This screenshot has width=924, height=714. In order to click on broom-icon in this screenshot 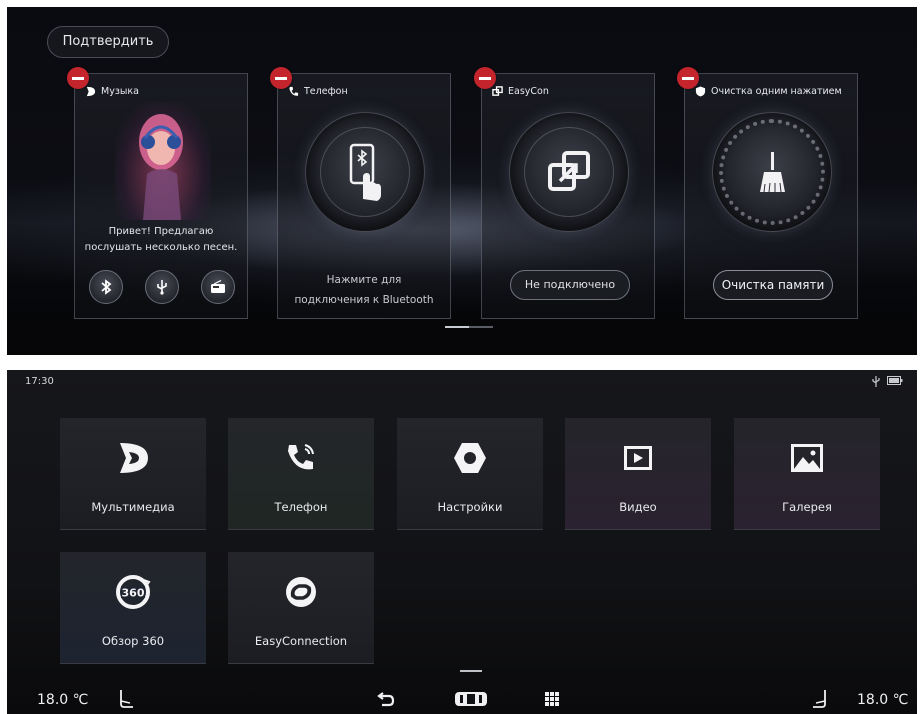, I will do `click(772, 172)`.